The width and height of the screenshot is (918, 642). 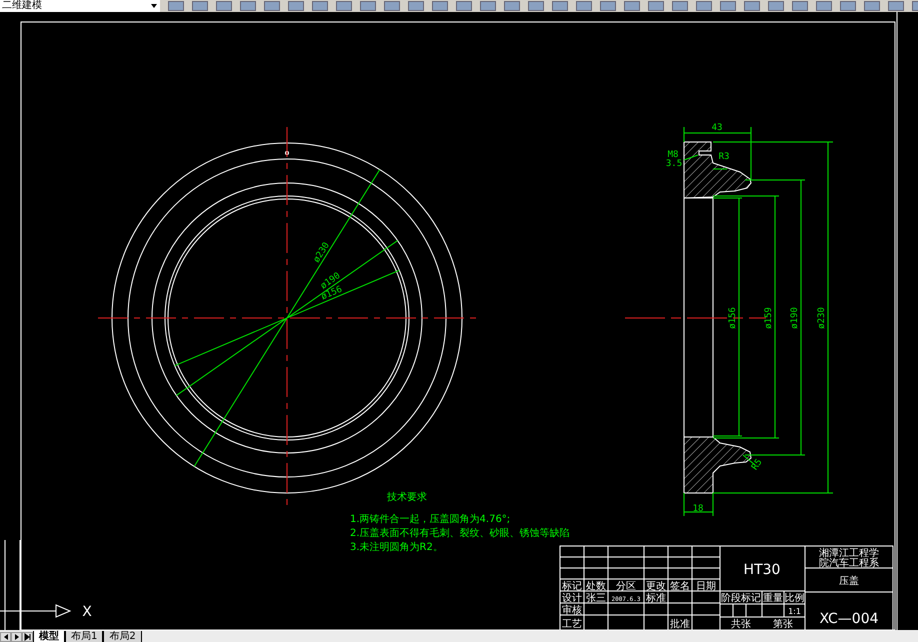 I want to click on note-line: 3.未注明圆角为R2。, so click(x=396, y=547).